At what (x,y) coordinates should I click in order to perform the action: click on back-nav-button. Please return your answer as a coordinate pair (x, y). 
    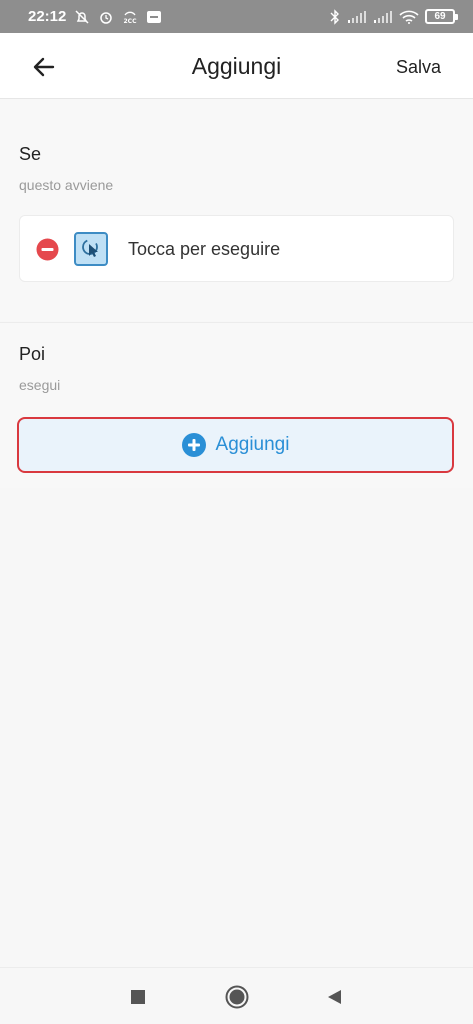
    Looking at the image, I should click on (334, 997).